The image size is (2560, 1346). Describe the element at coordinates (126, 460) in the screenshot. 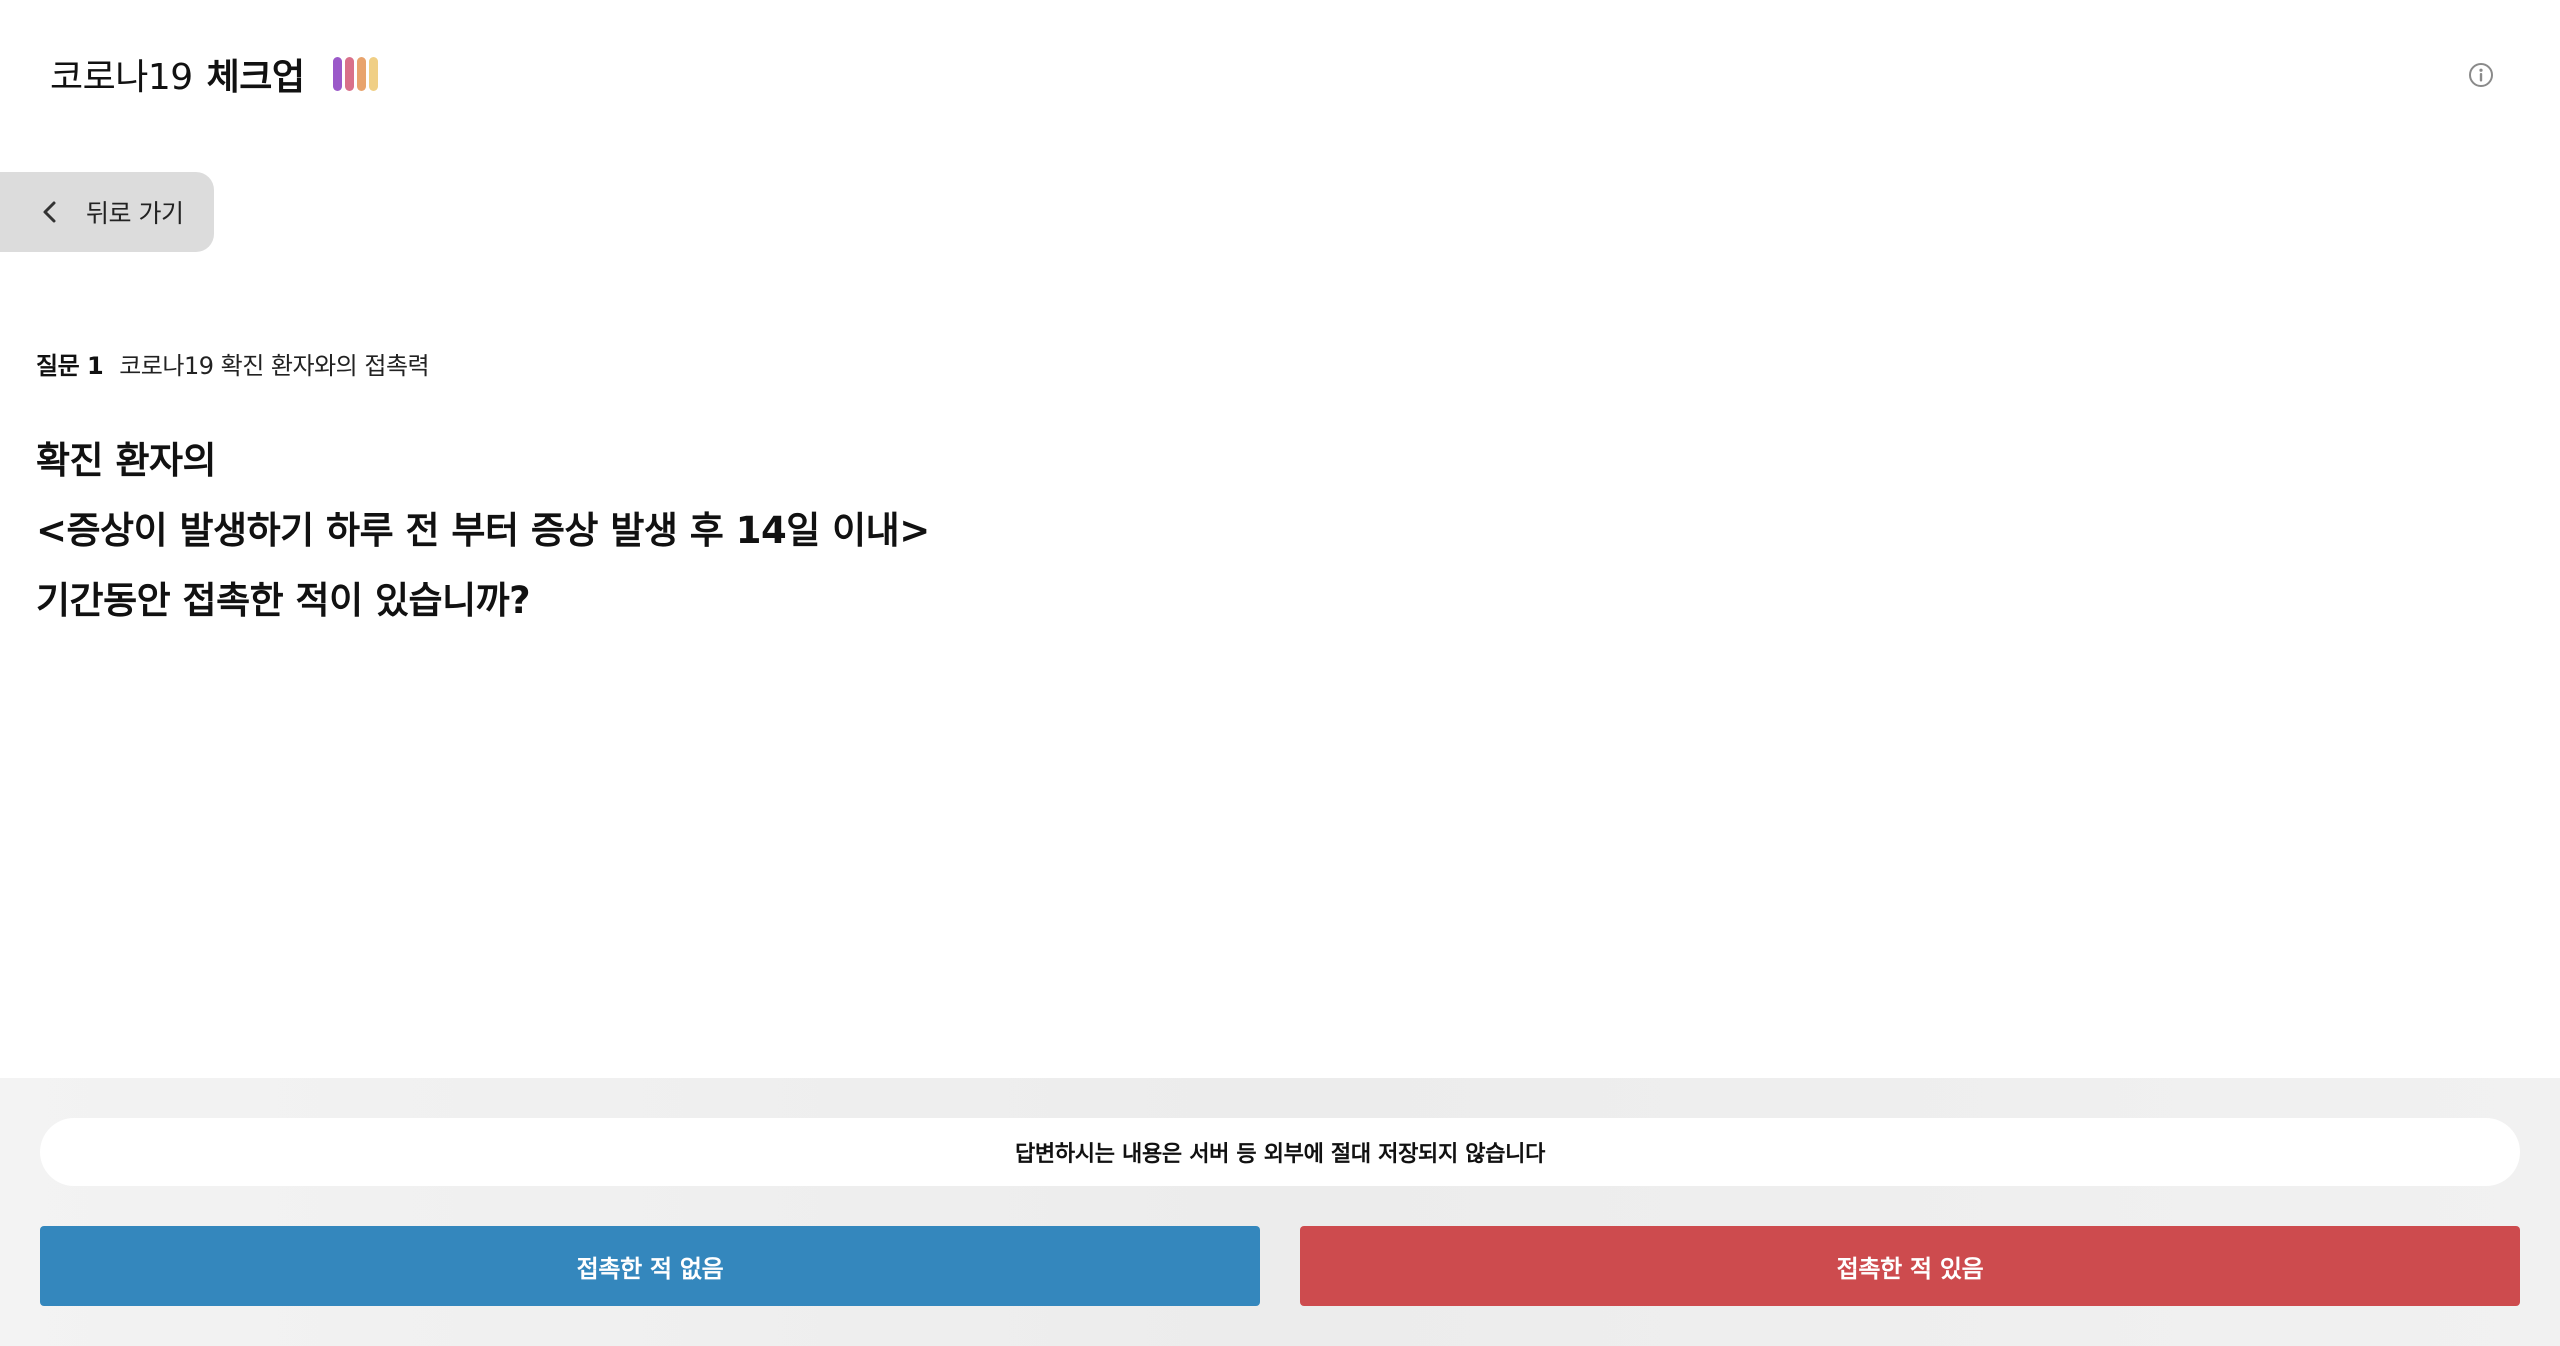

I see `question-line: 확진 환자의` at that location.